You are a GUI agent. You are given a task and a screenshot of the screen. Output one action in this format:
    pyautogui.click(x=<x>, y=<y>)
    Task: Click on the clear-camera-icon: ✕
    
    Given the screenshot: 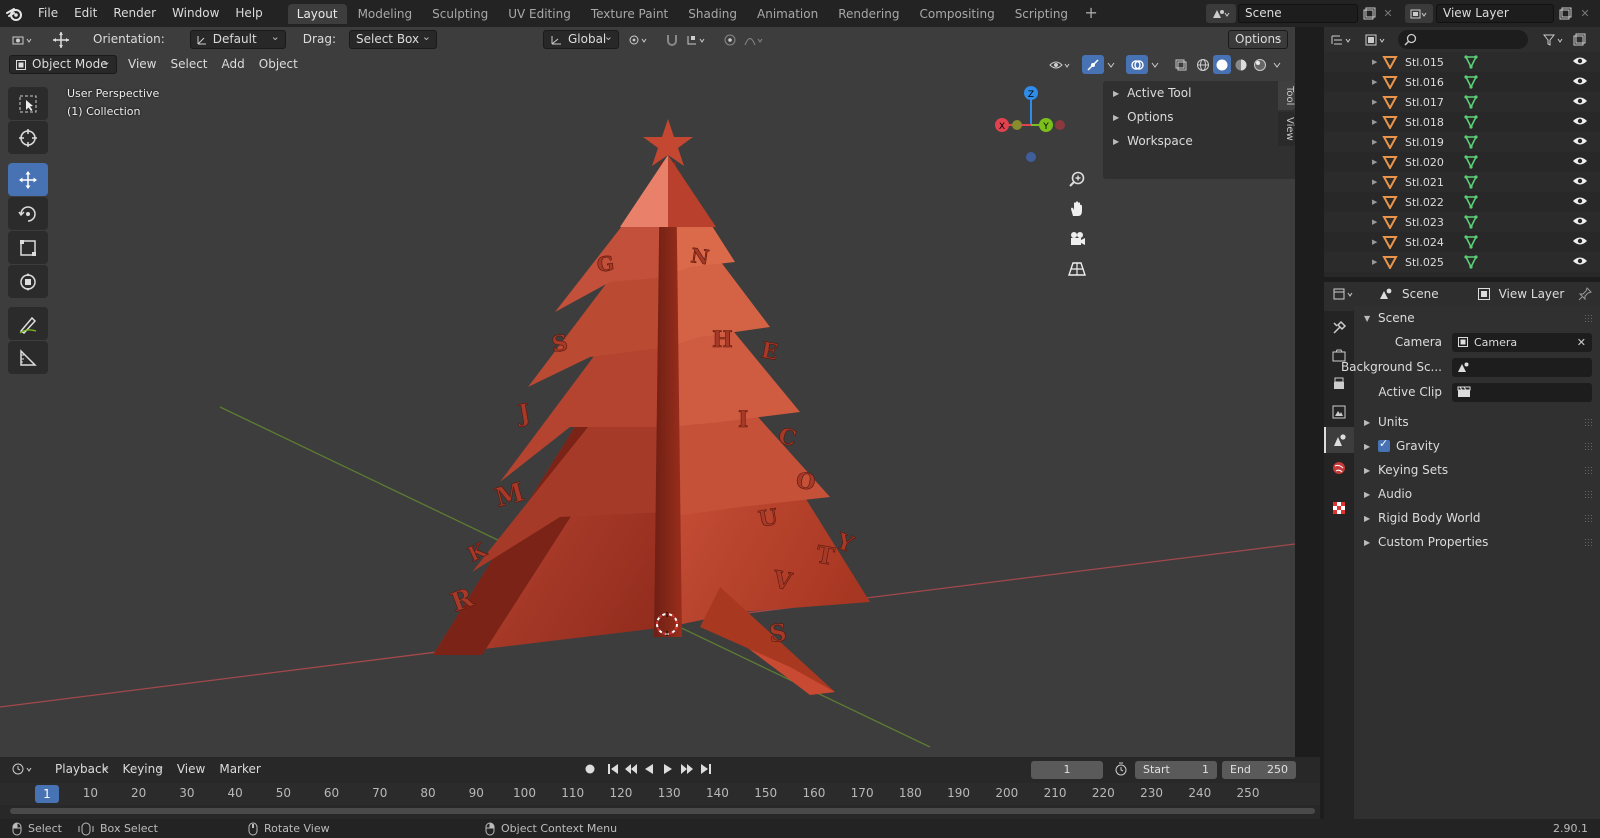 What is the action you would take?
    pyautogui.click(x=1581, y=342)
    